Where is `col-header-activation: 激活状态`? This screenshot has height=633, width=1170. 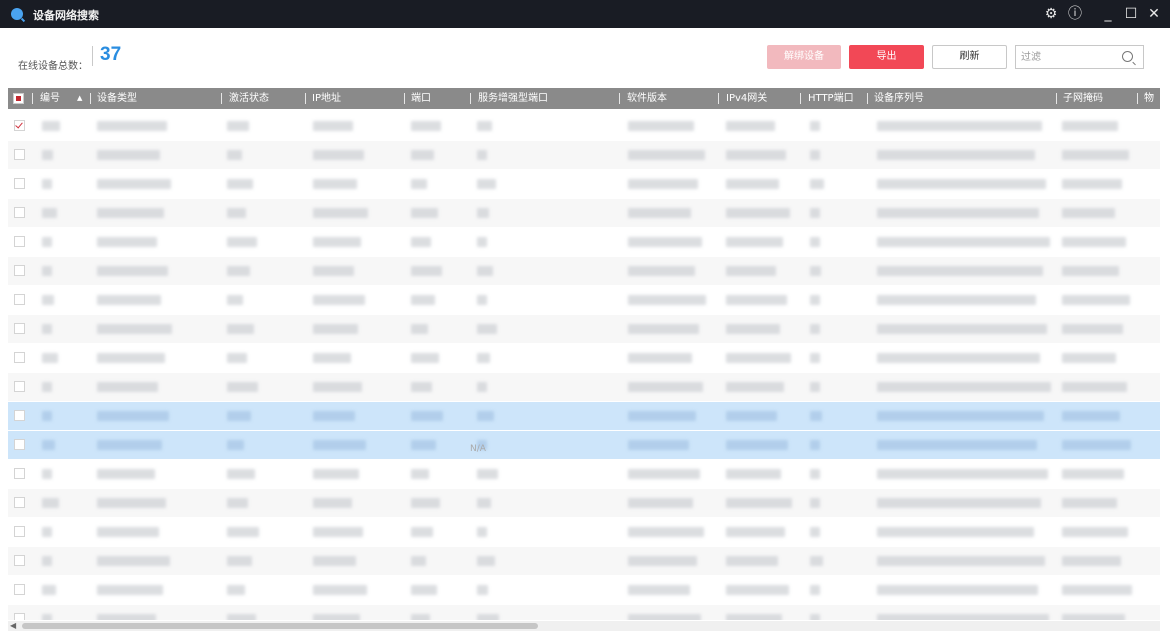 col-header-activation: 激活状态 is located at coordinates (249, 98).